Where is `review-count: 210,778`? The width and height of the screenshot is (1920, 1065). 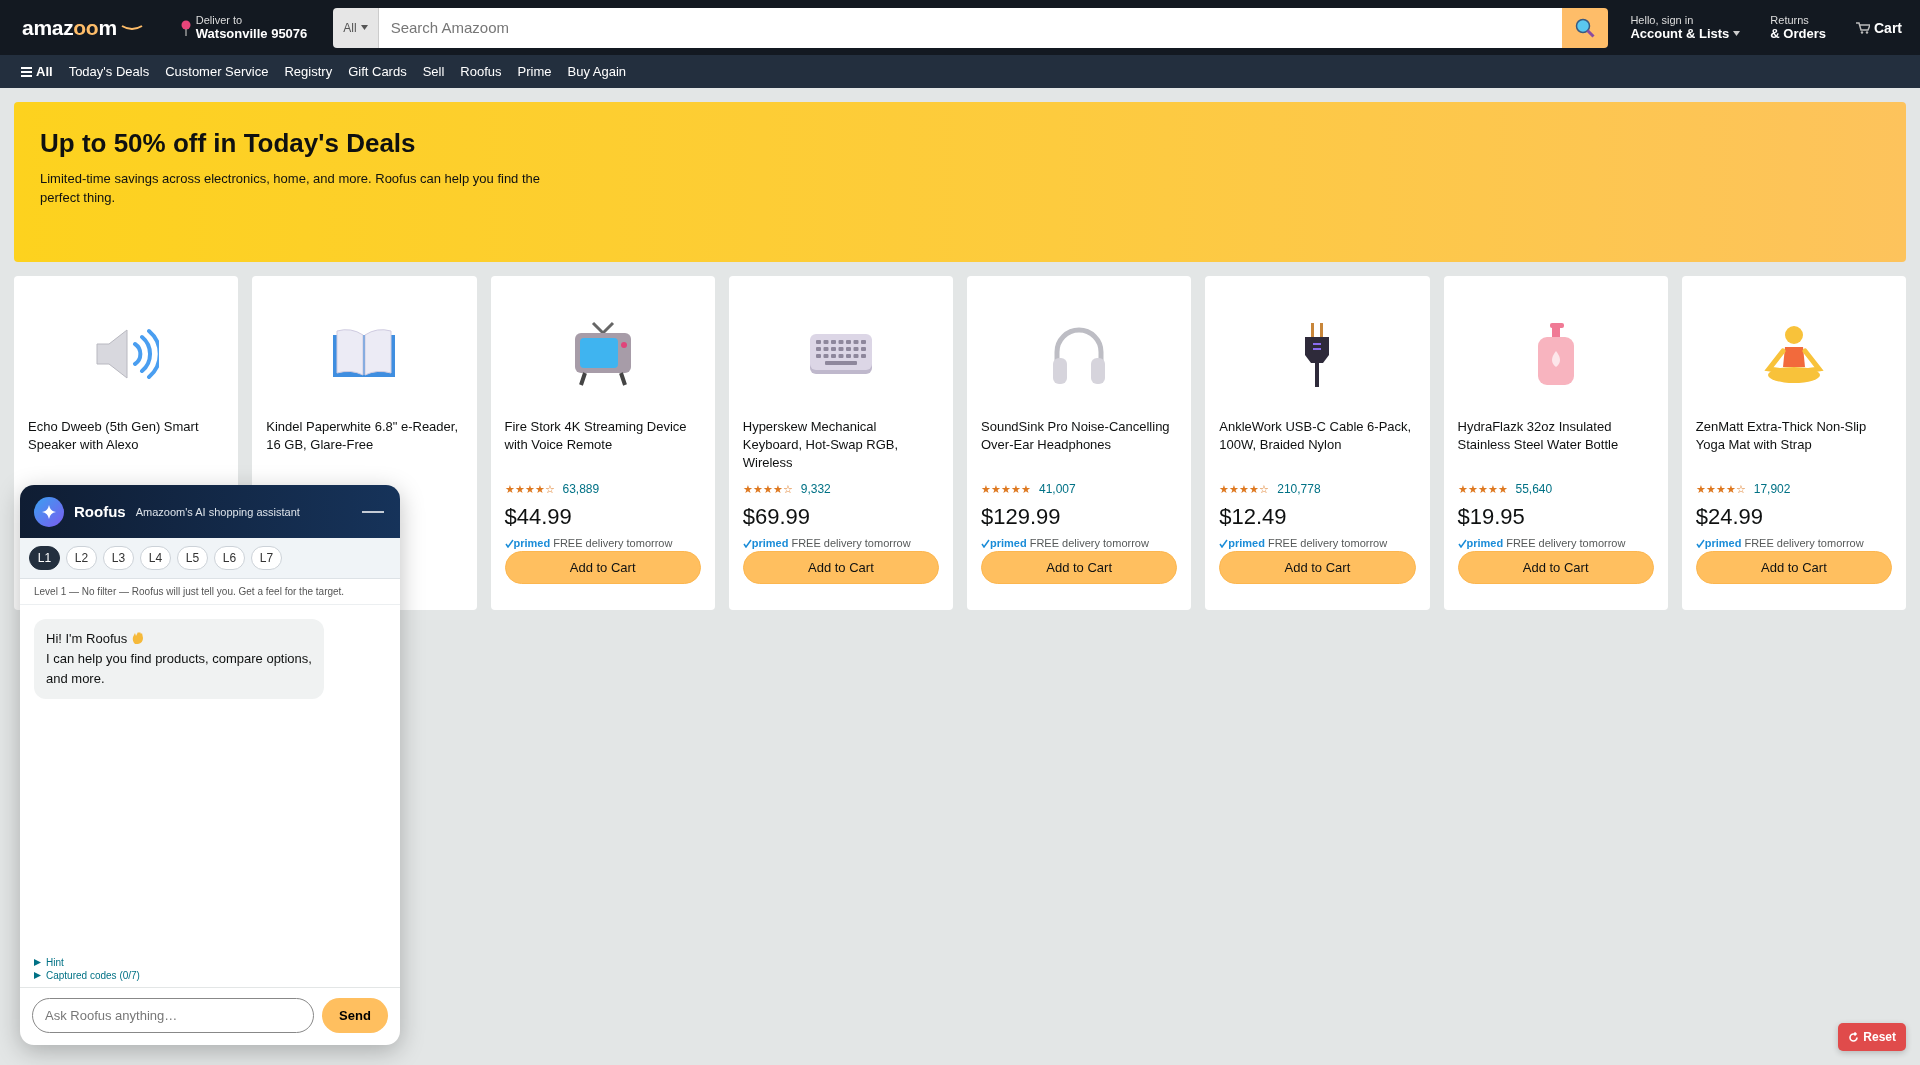 review-count: 210,778 is located at coordinates (1299, 489).